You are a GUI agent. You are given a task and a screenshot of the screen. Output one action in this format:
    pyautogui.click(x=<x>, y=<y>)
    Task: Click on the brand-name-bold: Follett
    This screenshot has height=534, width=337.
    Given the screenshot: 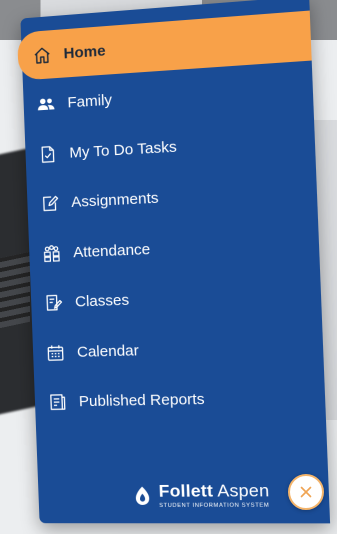 What is the action you would take?
    pyautogui.click(x=186, y=491)
    